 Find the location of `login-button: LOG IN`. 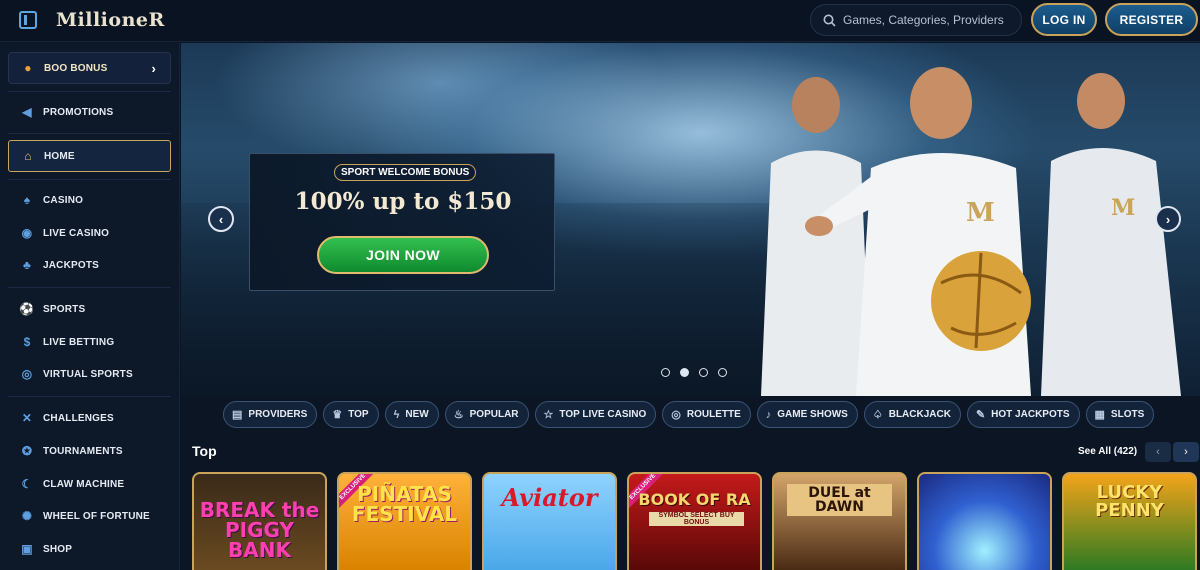

login-button: LOG IN is located at coordinates (1064, 19).